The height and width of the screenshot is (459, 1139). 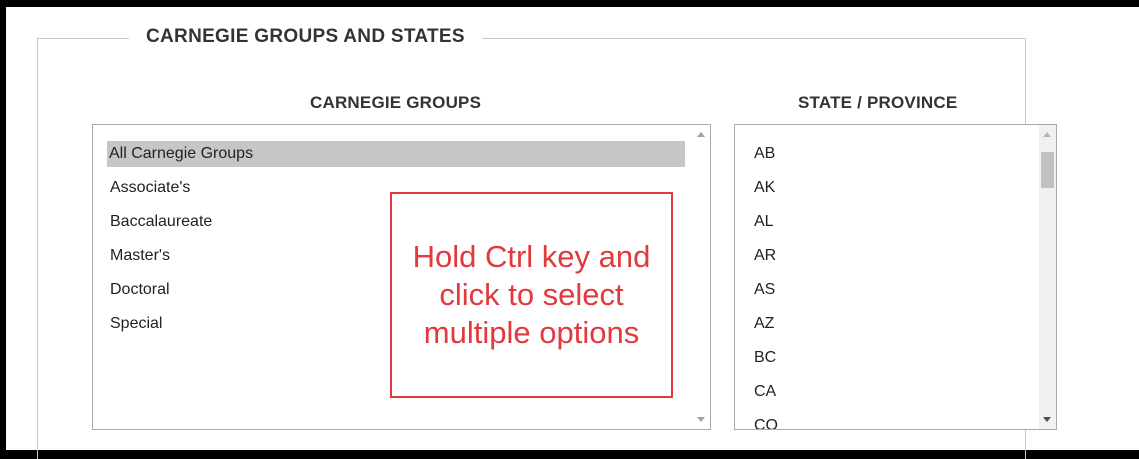 I want to click on option-doctoral: Doctoral, so click(x=139, y=290).